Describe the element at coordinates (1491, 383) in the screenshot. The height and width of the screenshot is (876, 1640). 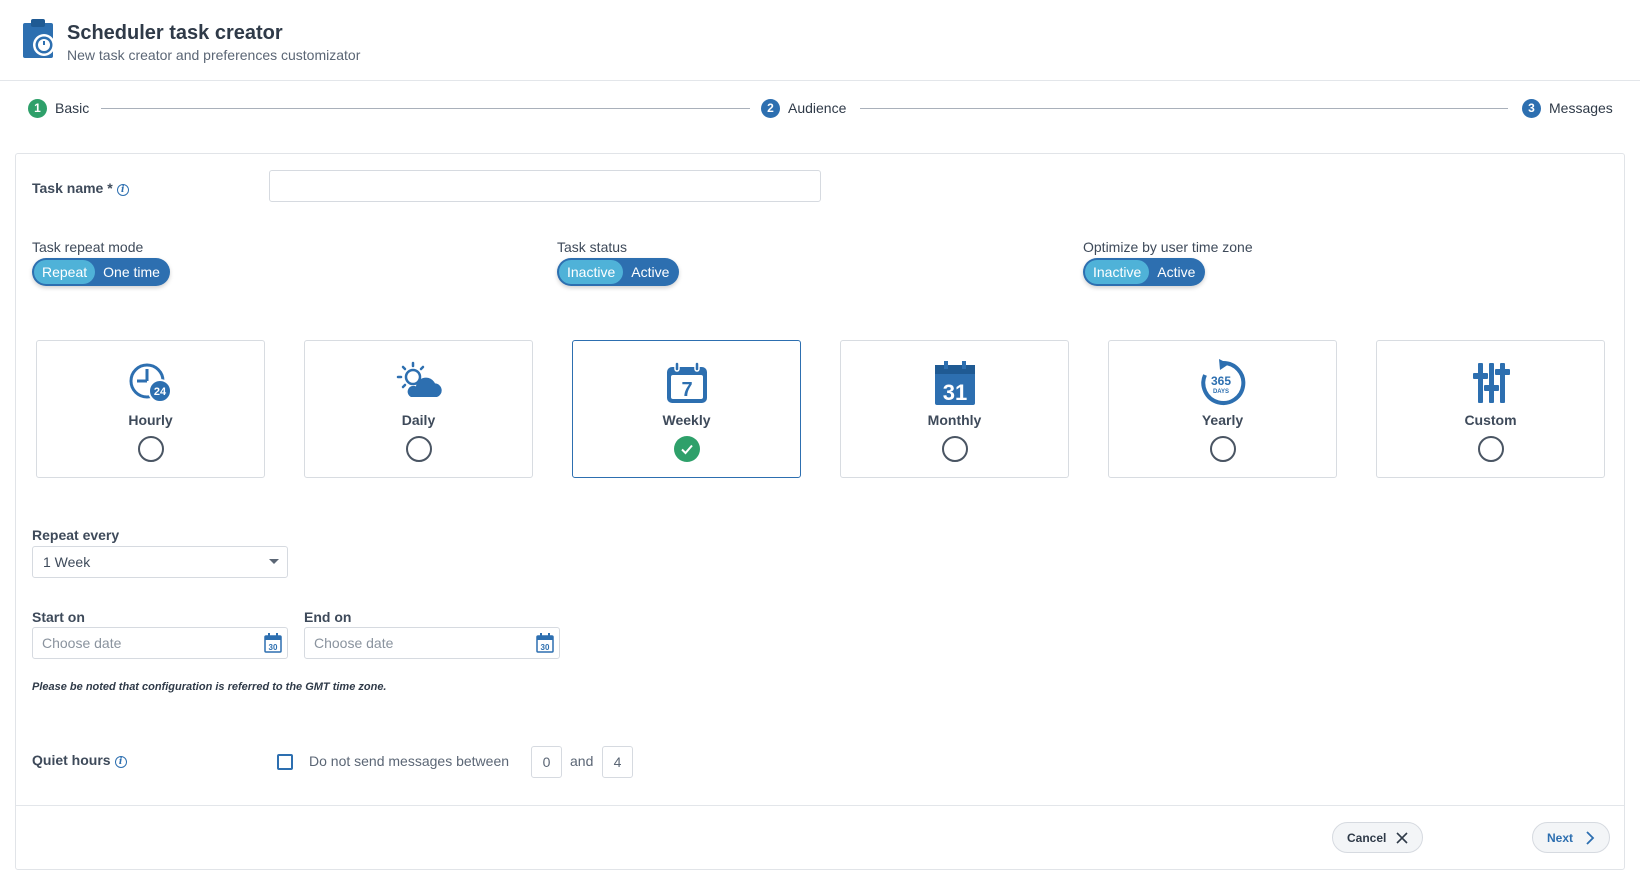
I see `sliders-icon` at that location.